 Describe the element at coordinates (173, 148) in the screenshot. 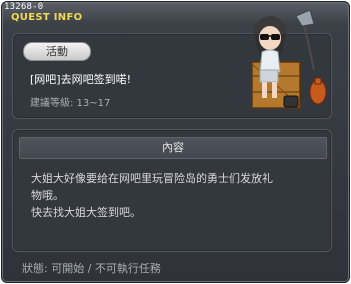

I see `content-header: 內容` at that location.